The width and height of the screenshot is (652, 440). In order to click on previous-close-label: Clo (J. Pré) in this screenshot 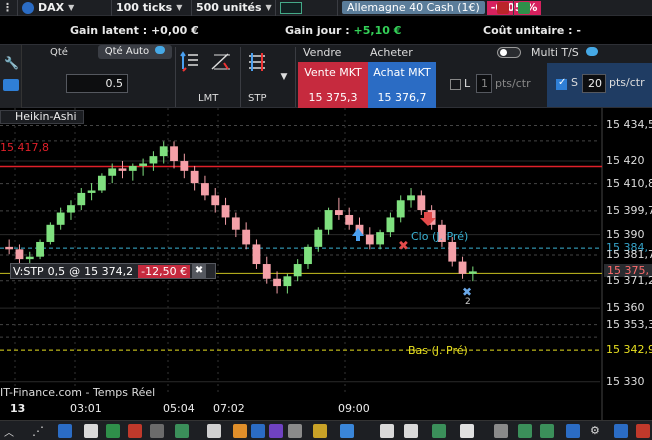, I will do `click(440, 236)`.